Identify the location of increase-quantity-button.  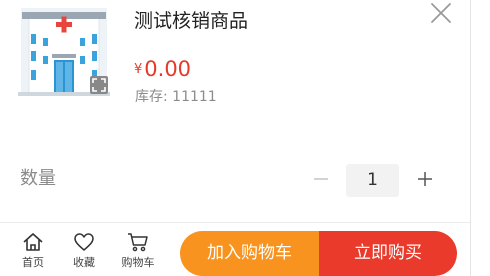
(425, 179).